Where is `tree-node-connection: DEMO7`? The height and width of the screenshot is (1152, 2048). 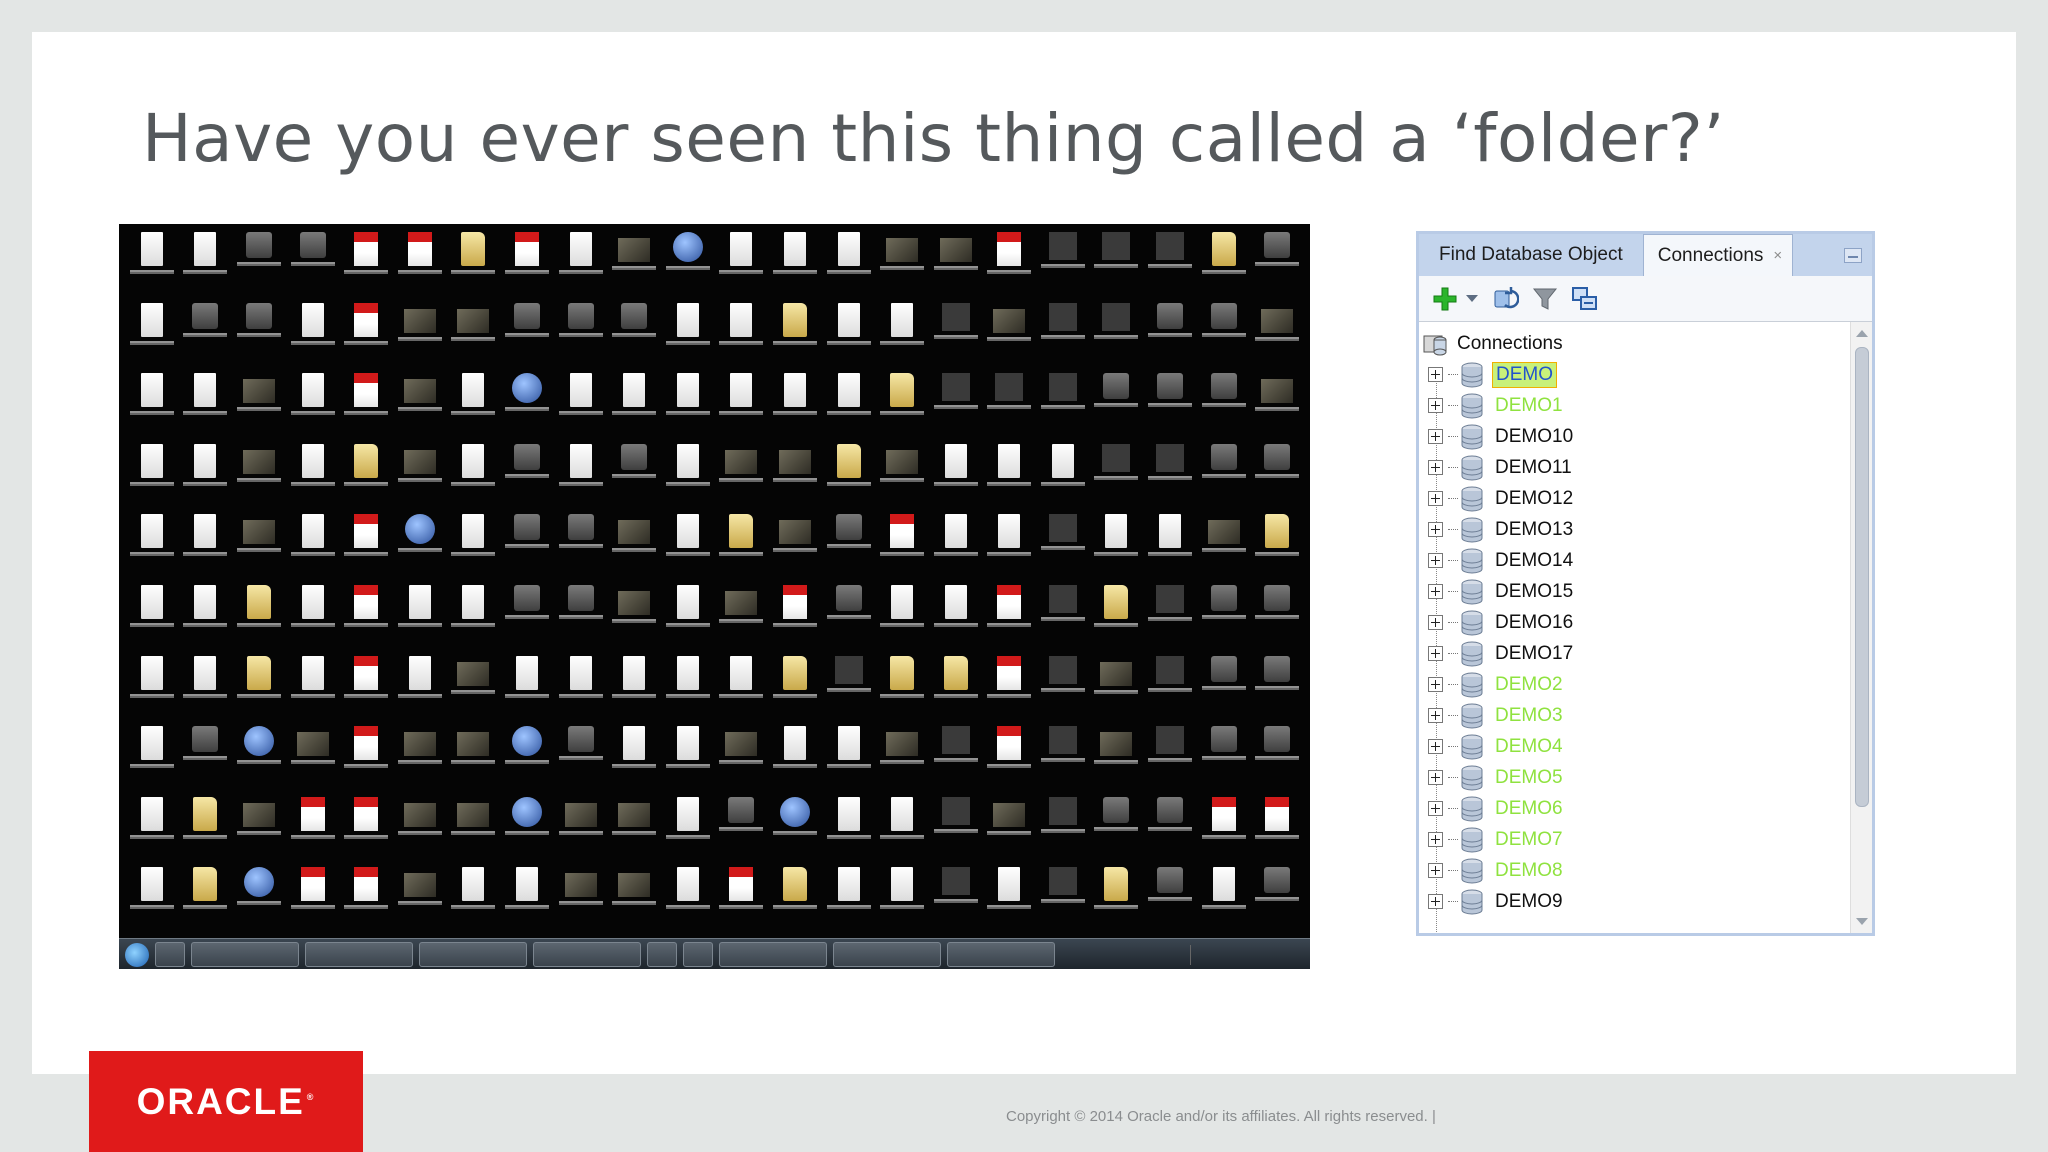 tree-node-connection: DEMO7 is located at coordinates (1645, 839).